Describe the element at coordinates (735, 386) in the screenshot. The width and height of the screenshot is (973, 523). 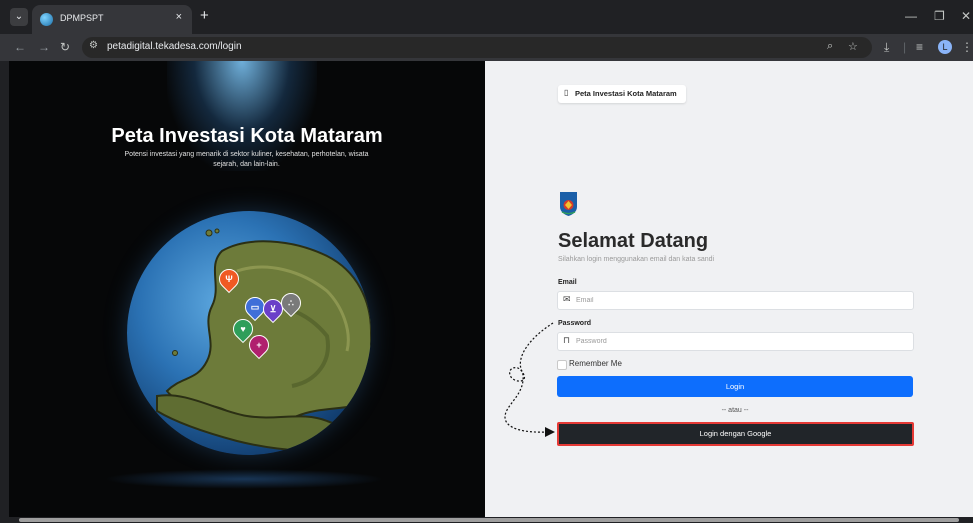
I see `login-button: Login` at that location.